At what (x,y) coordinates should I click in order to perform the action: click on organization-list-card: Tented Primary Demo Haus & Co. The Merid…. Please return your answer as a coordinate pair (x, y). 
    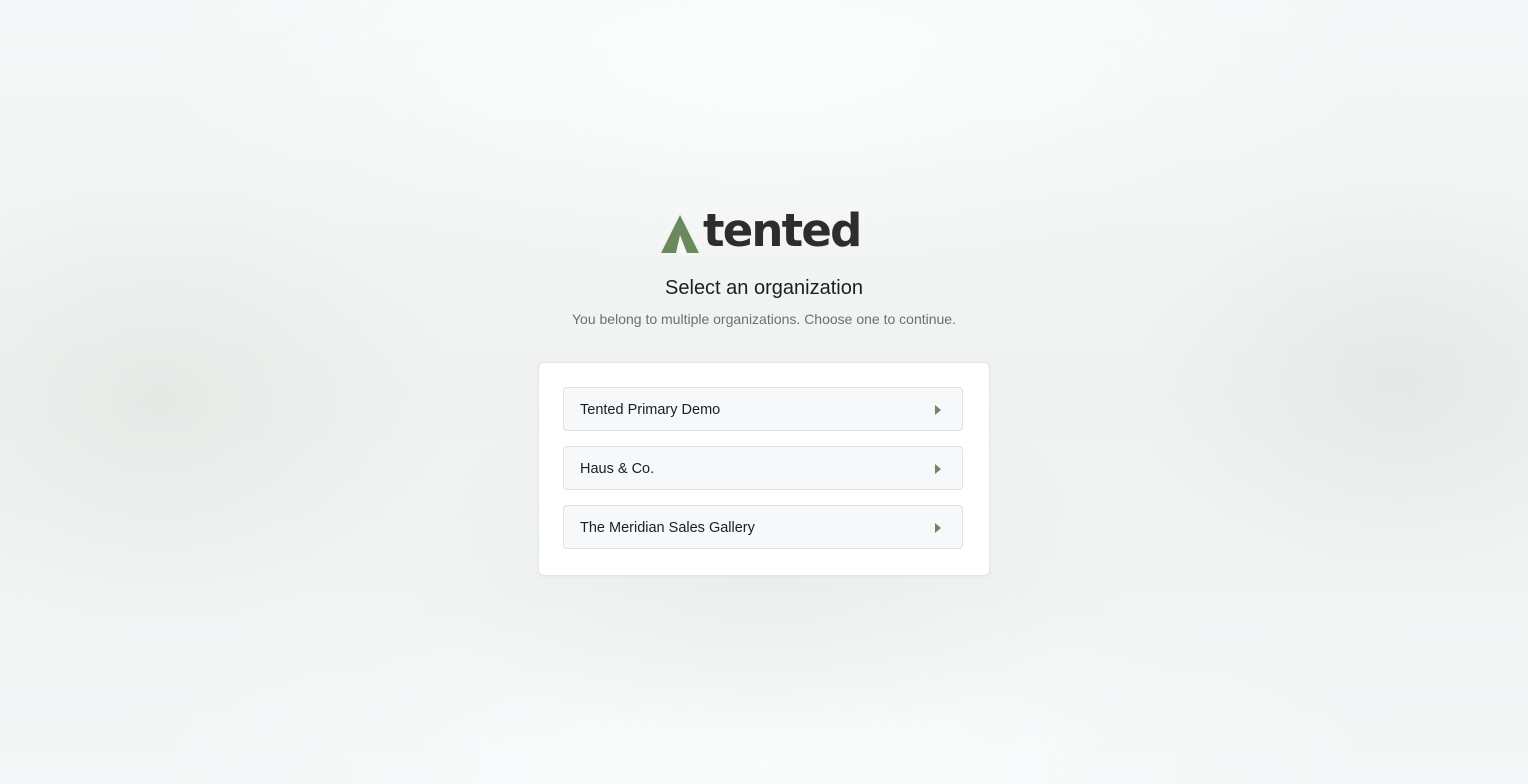
    Looking at the image, I should click on (764, 469).